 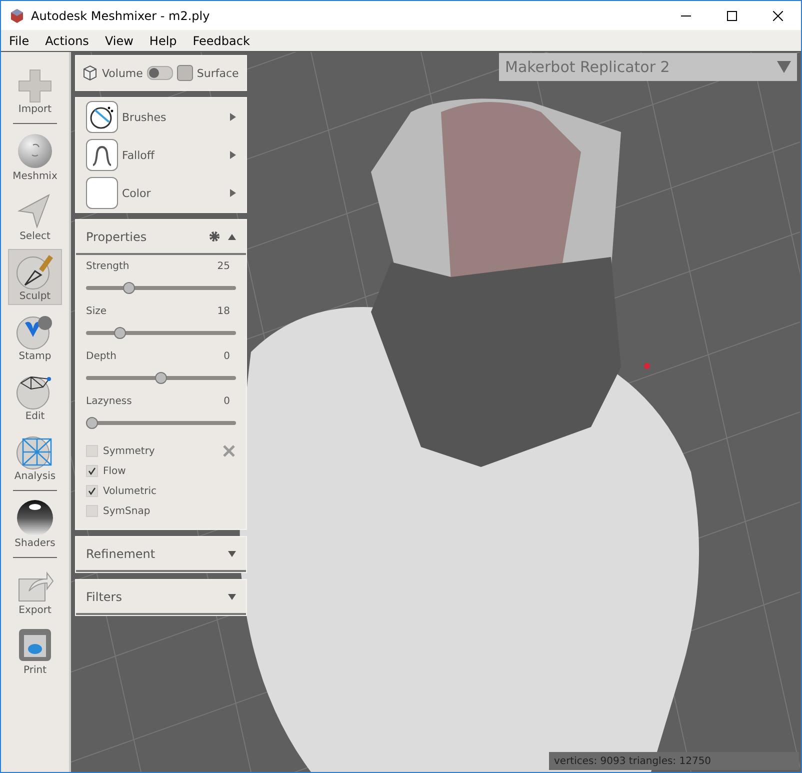 I want to click on brush-menu-item: Brushes, so click(x=161, y=117).